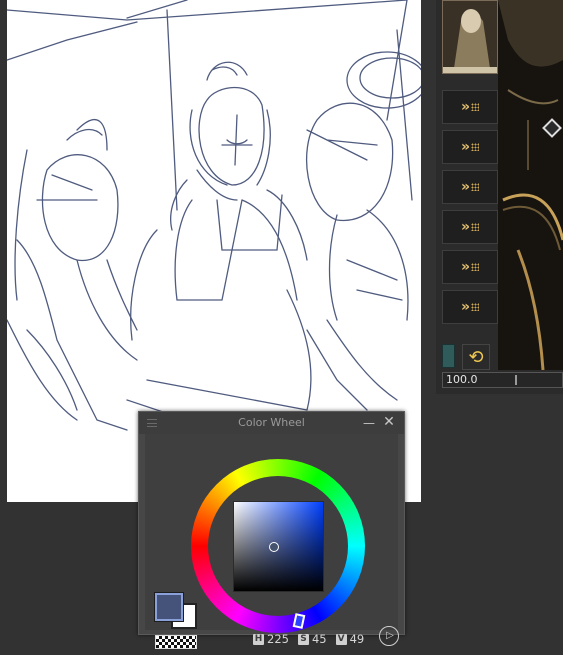 This screenshot has height=655, width=563. I want to click on hsv-readout: H 225 S 45 V 49, so click(313, 639).